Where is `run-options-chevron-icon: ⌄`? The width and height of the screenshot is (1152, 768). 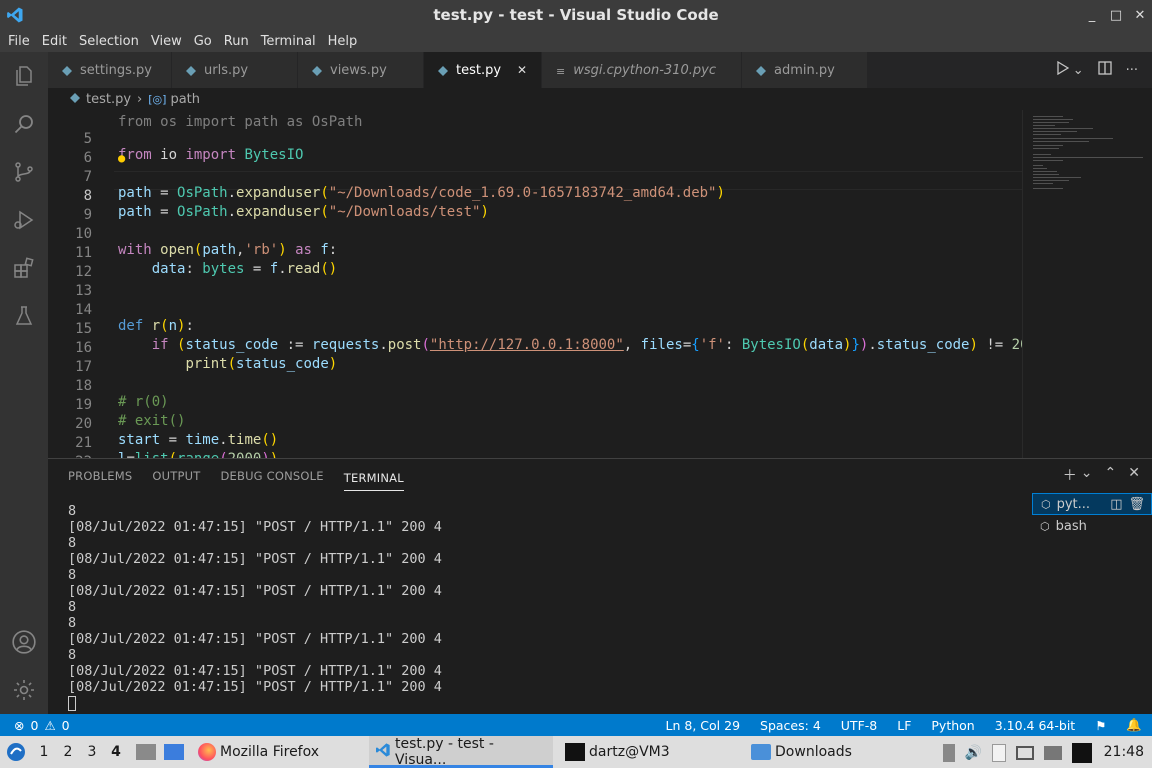 run-options-chevron-icon: ⌄ is located at coordinates (1078, 70).